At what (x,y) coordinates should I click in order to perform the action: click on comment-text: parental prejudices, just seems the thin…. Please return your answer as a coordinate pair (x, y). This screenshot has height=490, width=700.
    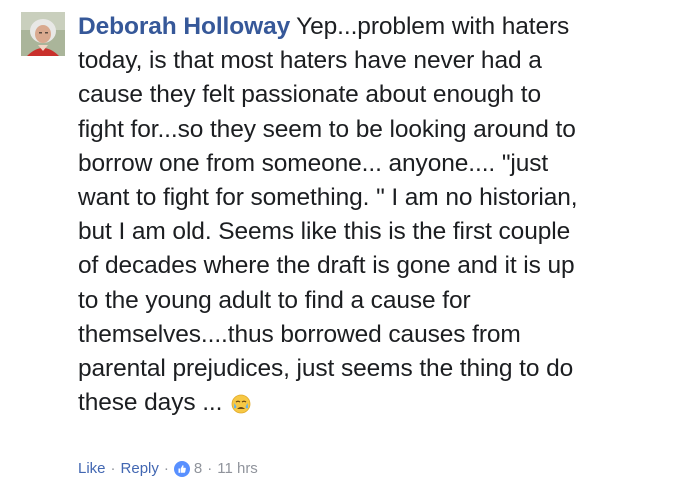
    Looking at the image, I should click on (326, 369).